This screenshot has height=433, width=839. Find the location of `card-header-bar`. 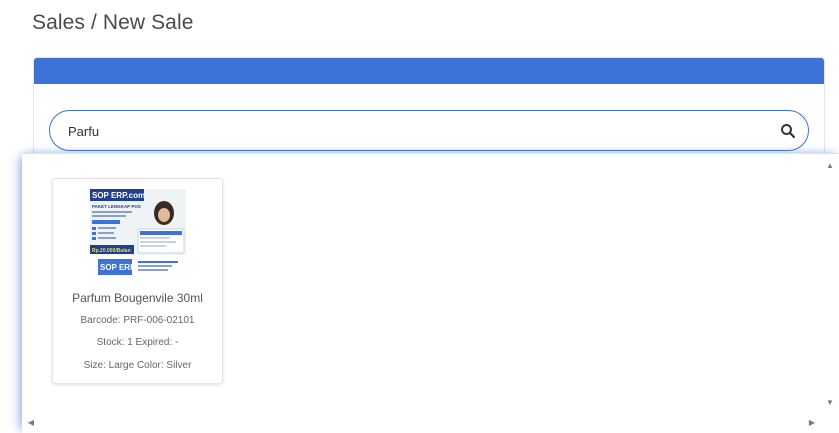

card-header-bar is located at coordinates (429, 71).